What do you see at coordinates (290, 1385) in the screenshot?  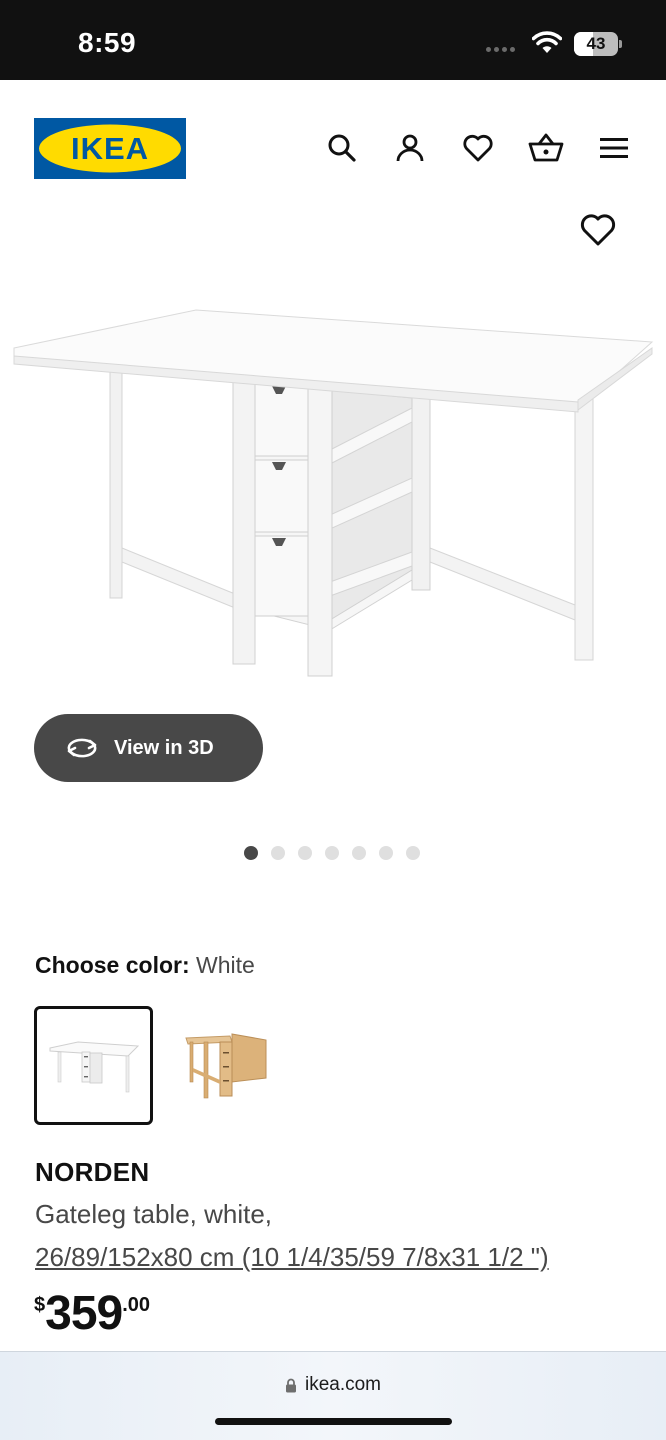 I see `lock-icon` at bounding box center [290, 1385].